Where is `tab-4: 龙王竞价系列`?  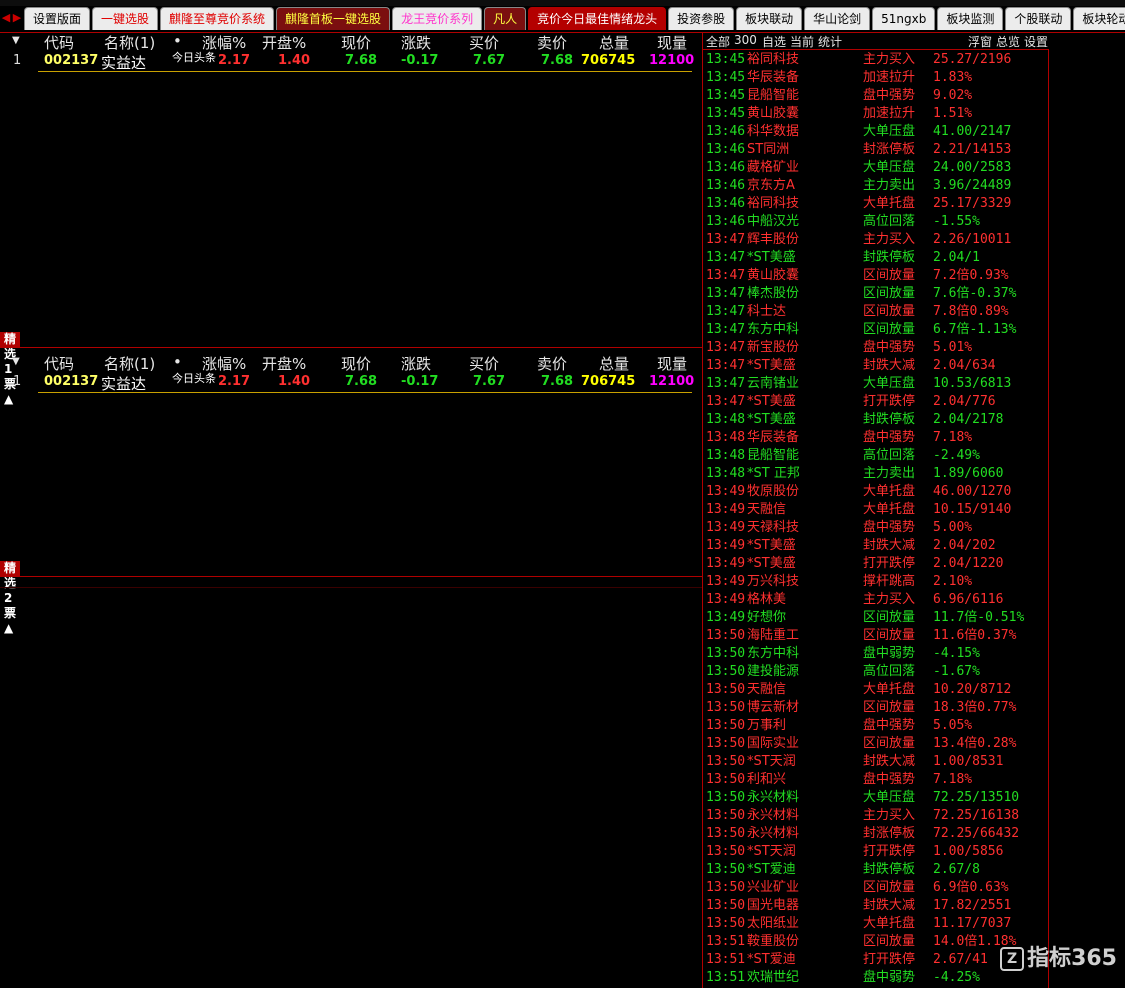 tab-4: 龙王竞价系列 is located at coordinates (437, 18).